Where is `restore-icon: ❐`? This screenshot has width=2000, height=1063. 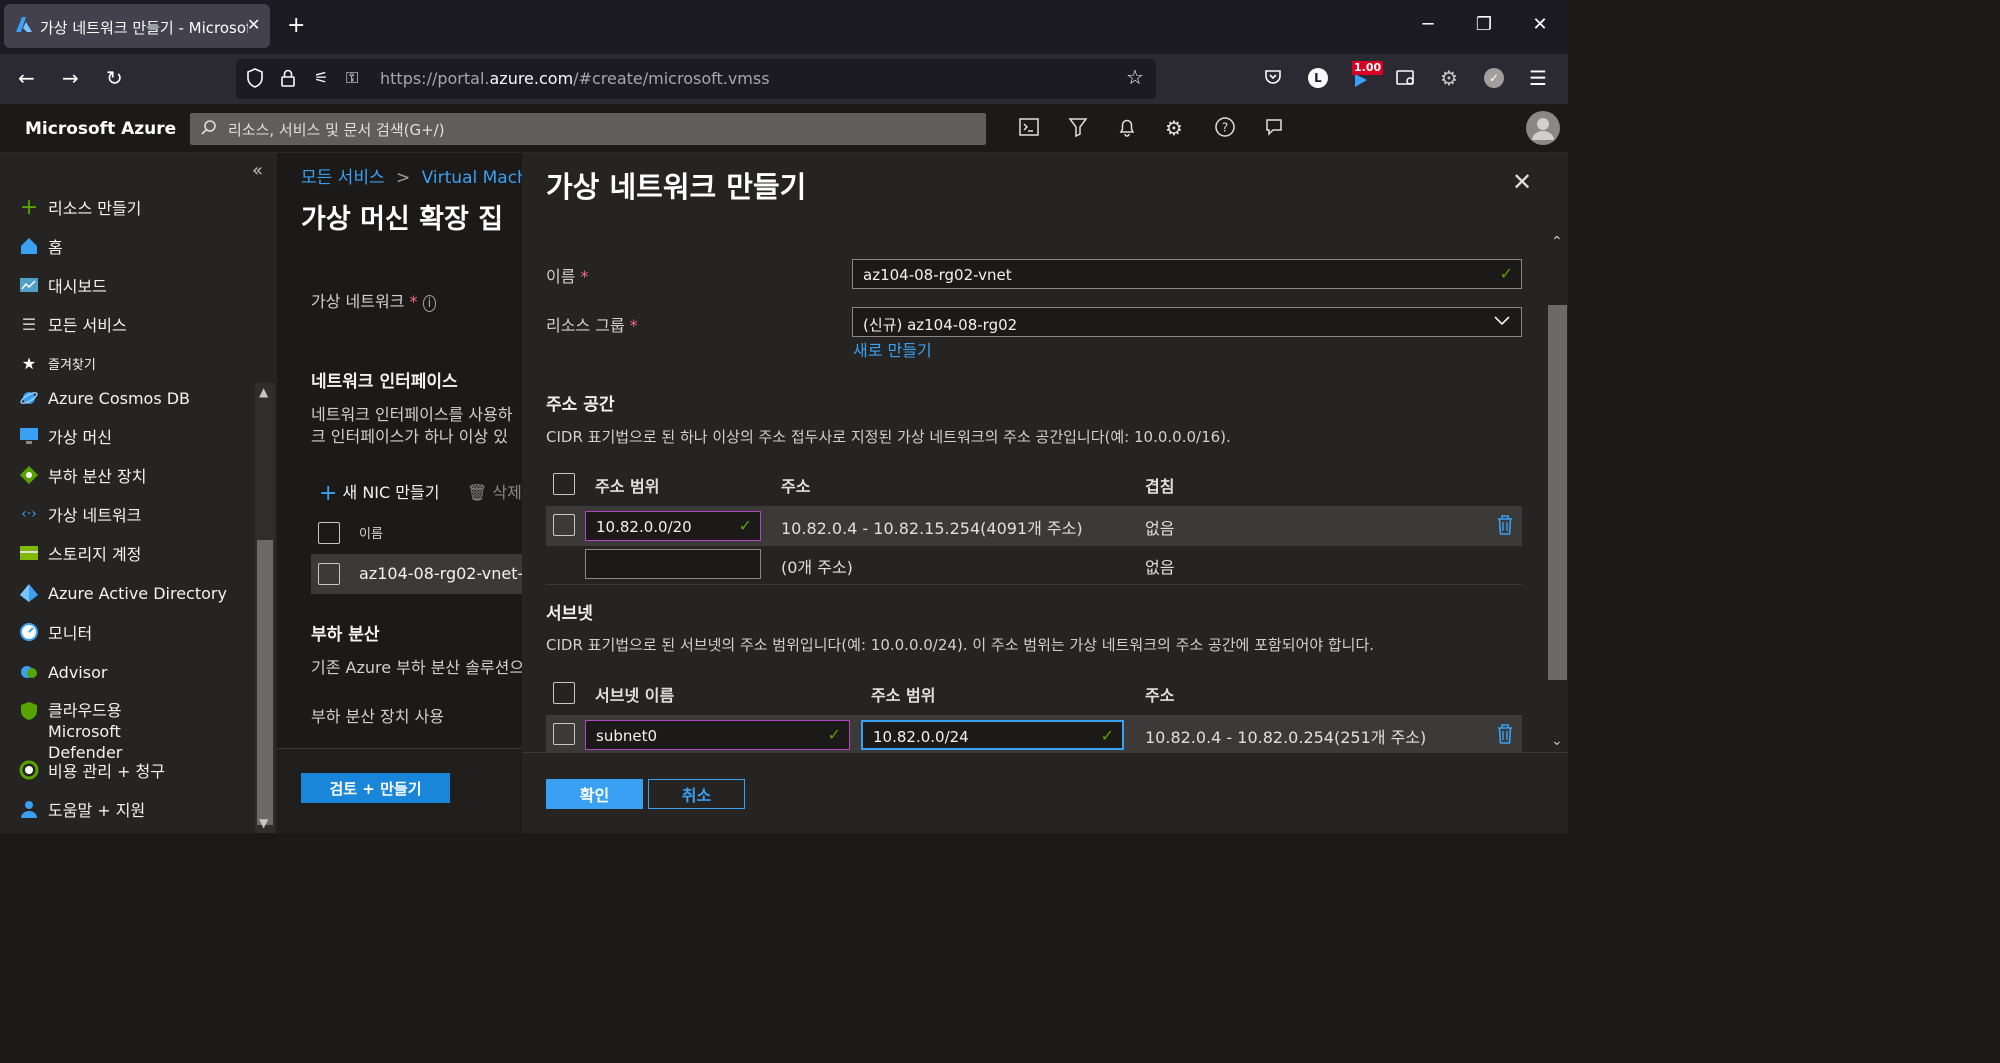 restore-icon: ❐ is located at coordinates (1484, 24).